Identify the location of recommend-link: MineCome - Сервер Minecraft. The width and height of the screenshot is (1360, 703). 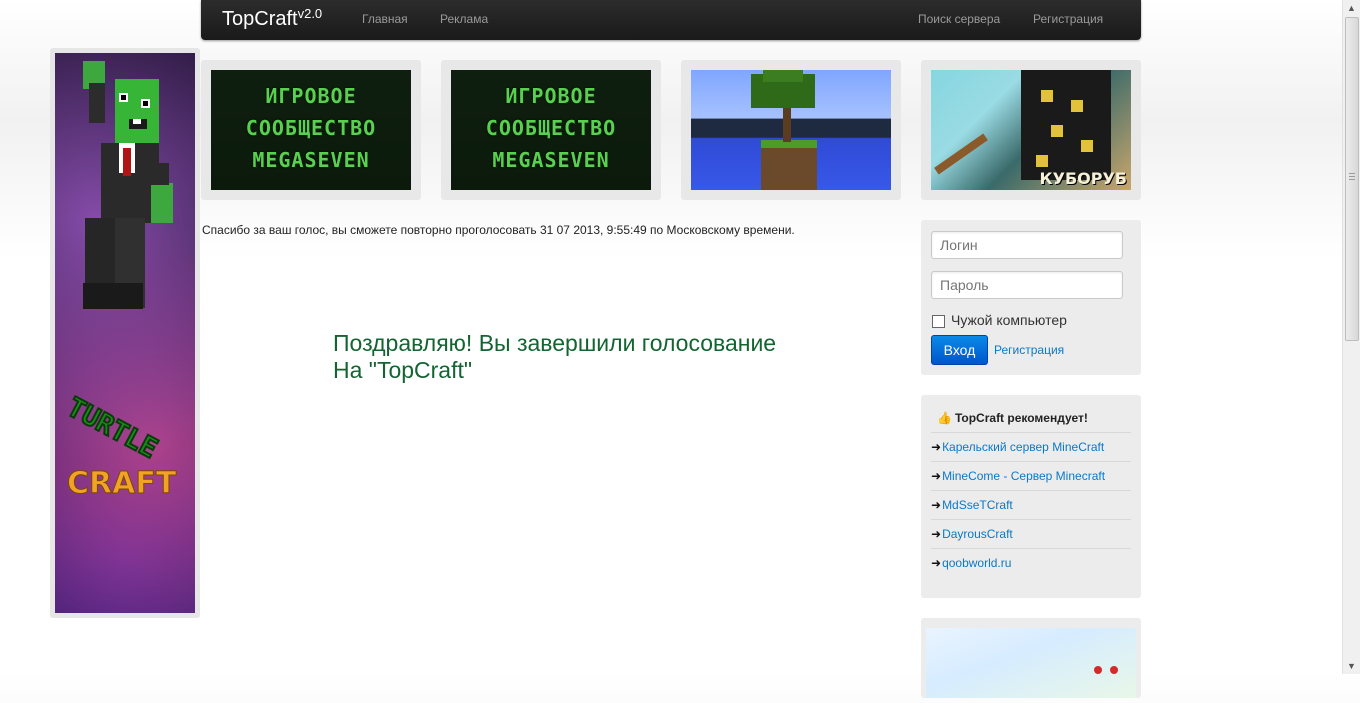
(1023, 476).